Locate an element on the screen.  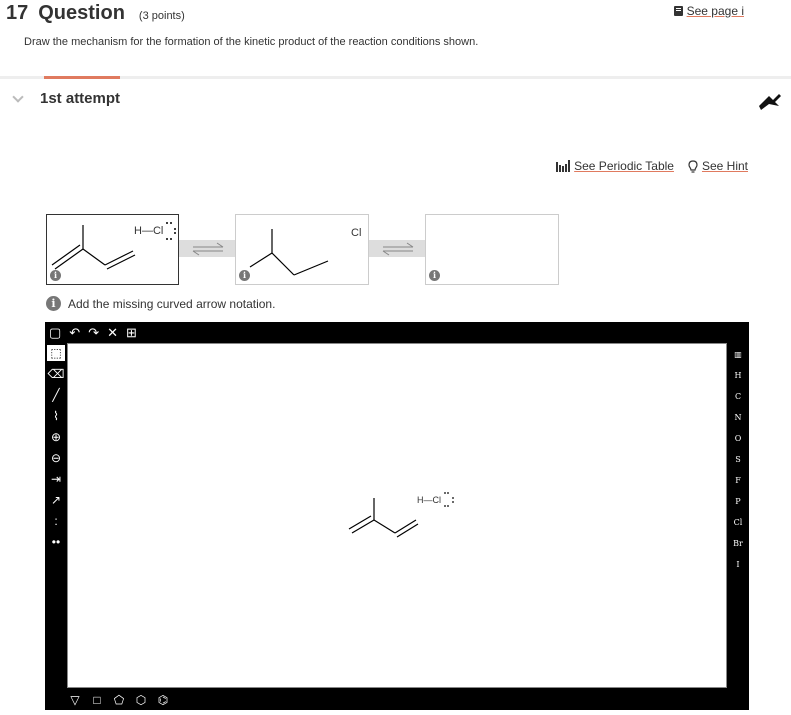
mechanism-step-1: H—Cl i is located at coordinates (112, 249).